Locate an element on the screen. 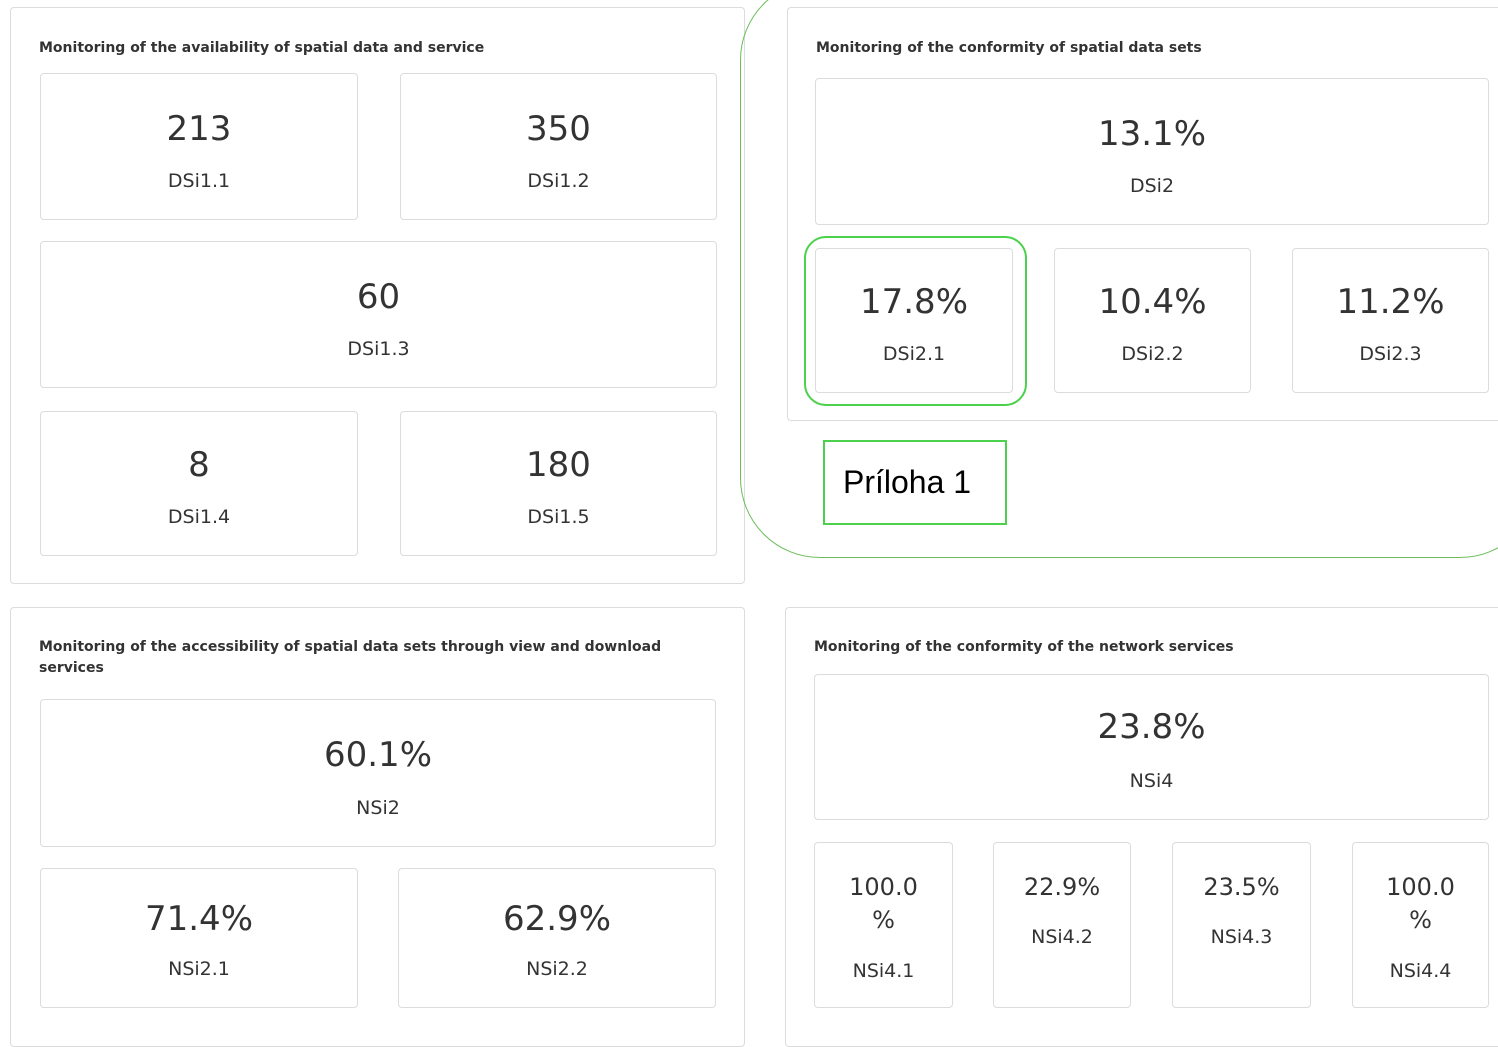  kpi-card-nsi4-1: 100.0 % NSi4.1 is located at coordinates (883, 925).